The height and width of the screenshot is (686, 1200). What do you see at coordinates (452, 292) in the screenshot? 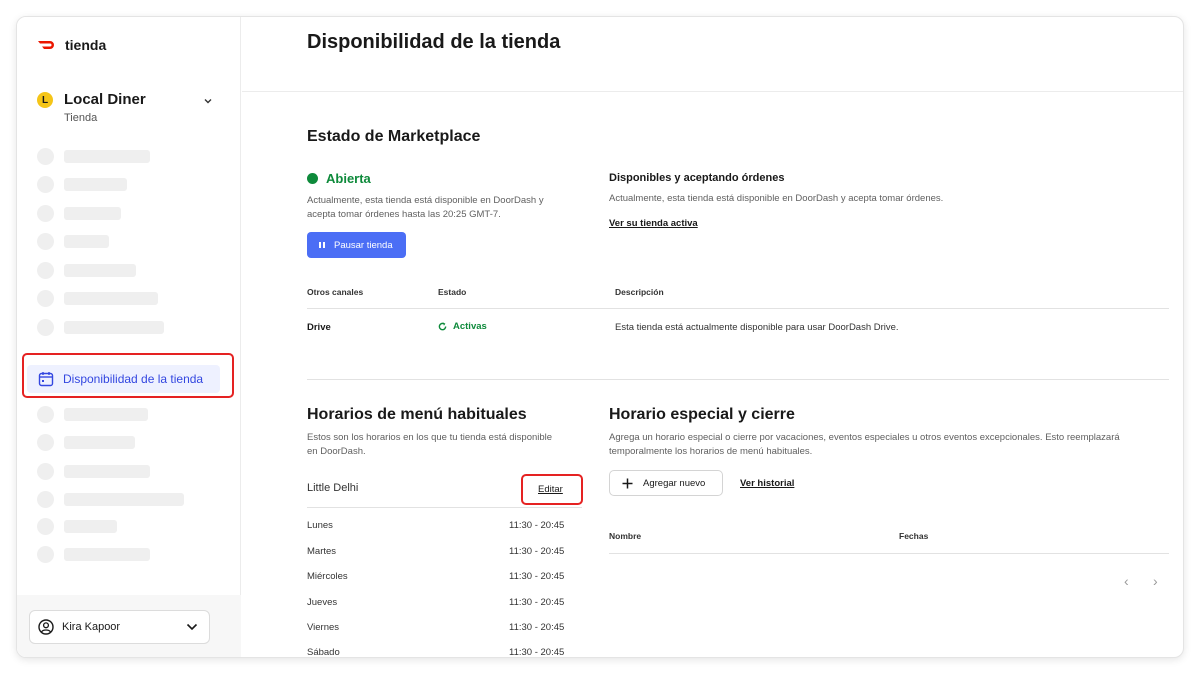
I see `column-header-status: Estado` at bounding box center [452, 292].